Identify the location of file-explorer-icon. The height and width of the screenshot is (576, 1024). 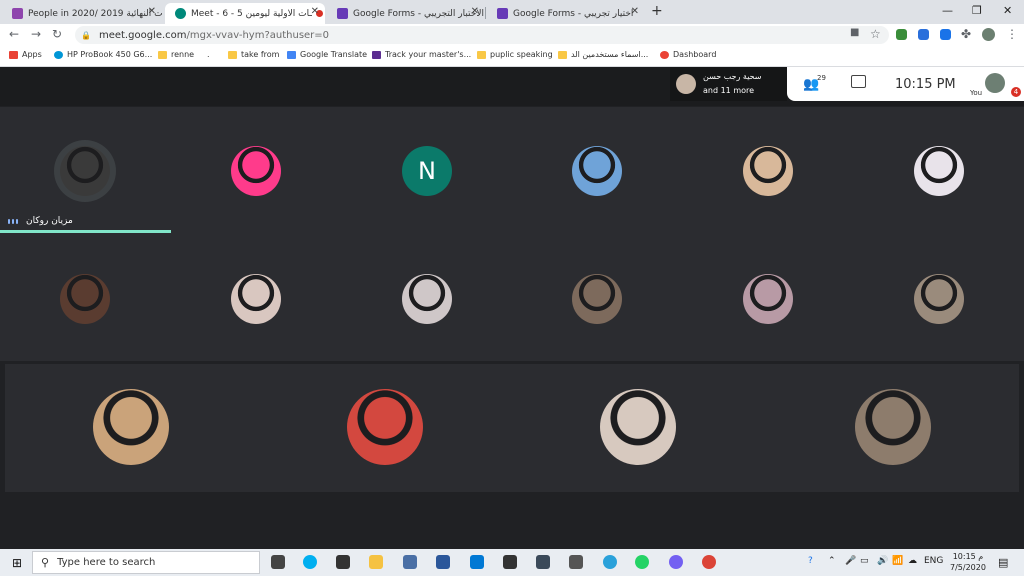
(376, 562).